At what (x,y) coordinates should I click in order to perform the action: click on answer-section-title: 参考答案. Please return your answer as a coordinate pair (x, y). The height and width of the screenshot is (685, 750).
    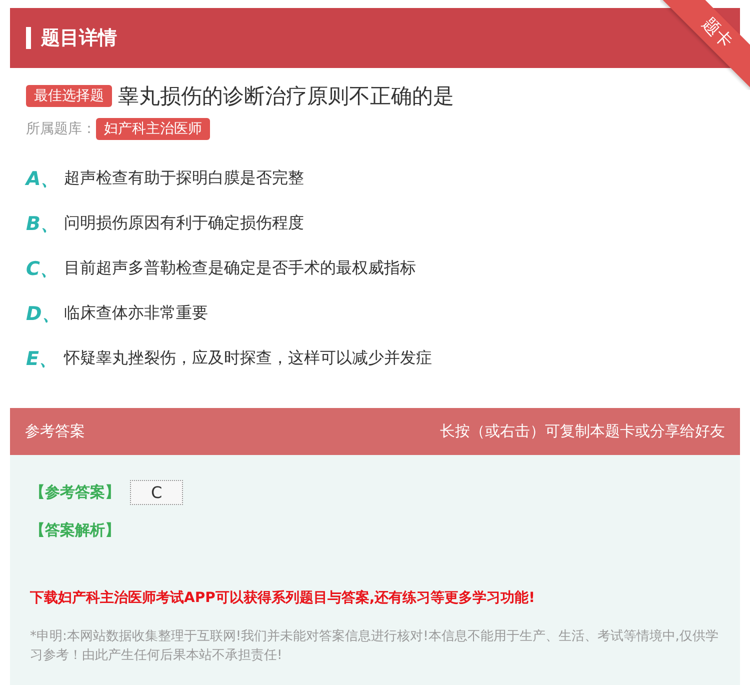
    Looking at the image, I should click on (55, 431).